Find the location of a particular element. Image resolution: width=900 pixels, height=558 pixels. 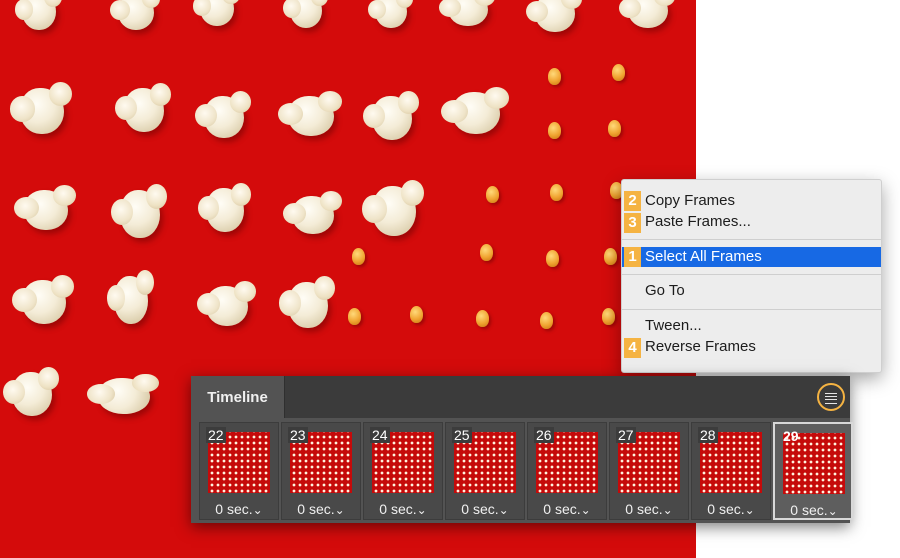

menu-item-label: Select All Frames is located at coordinates (703, 256).